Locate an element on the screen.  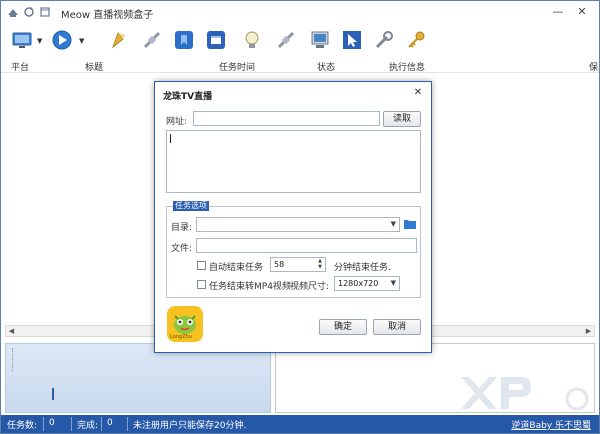
dialog-title: 龙珠TV直播 is located at coordinates (188, 97).